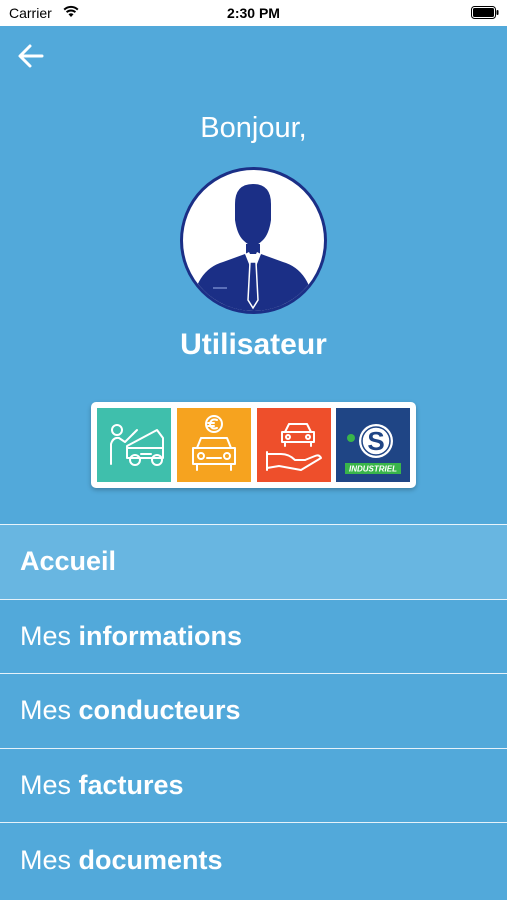  I want to click on avatar, so click(253, 240).